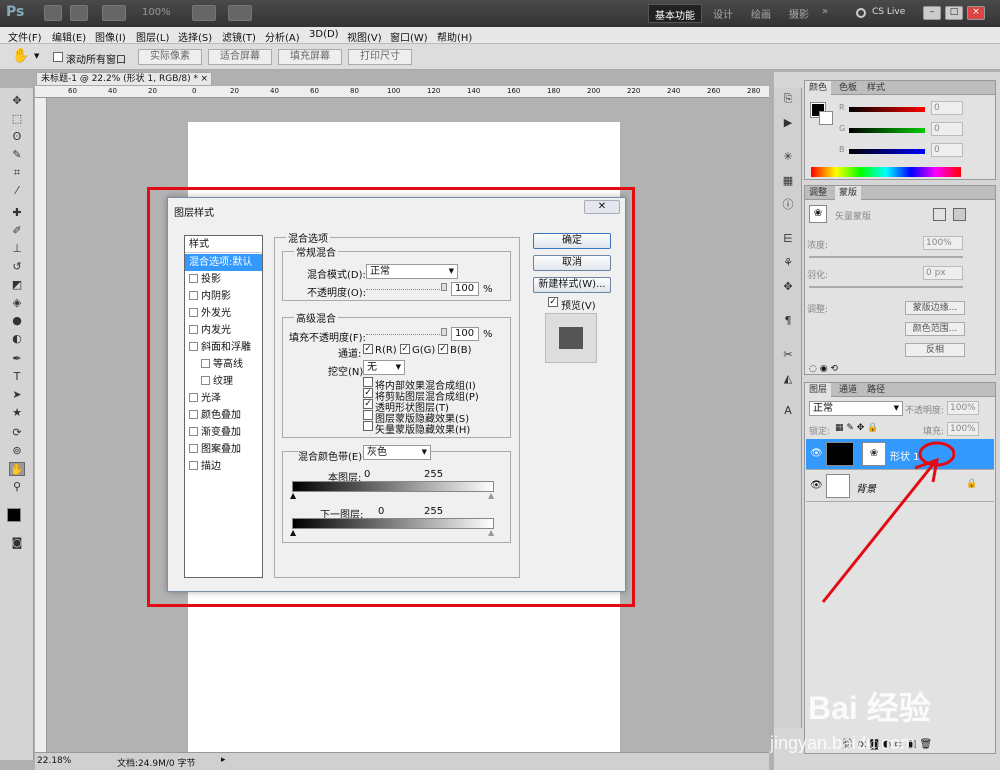 This screenshot has width=1000, height=770. I want to click on fit-screen-button: 适合屏幕, so click(240, 57).